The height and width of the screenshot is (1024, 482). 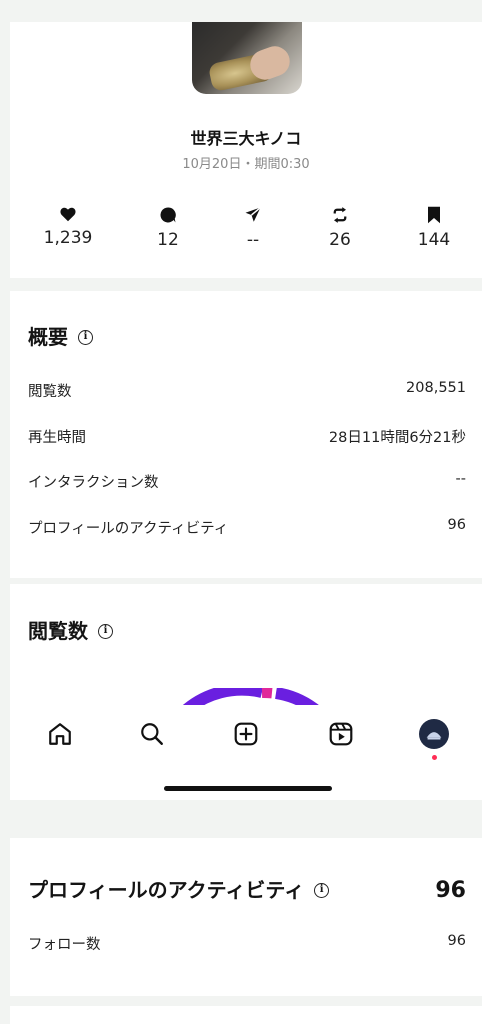 I want to click on overview-heading: 概要 i, so click(x=60, y=337).